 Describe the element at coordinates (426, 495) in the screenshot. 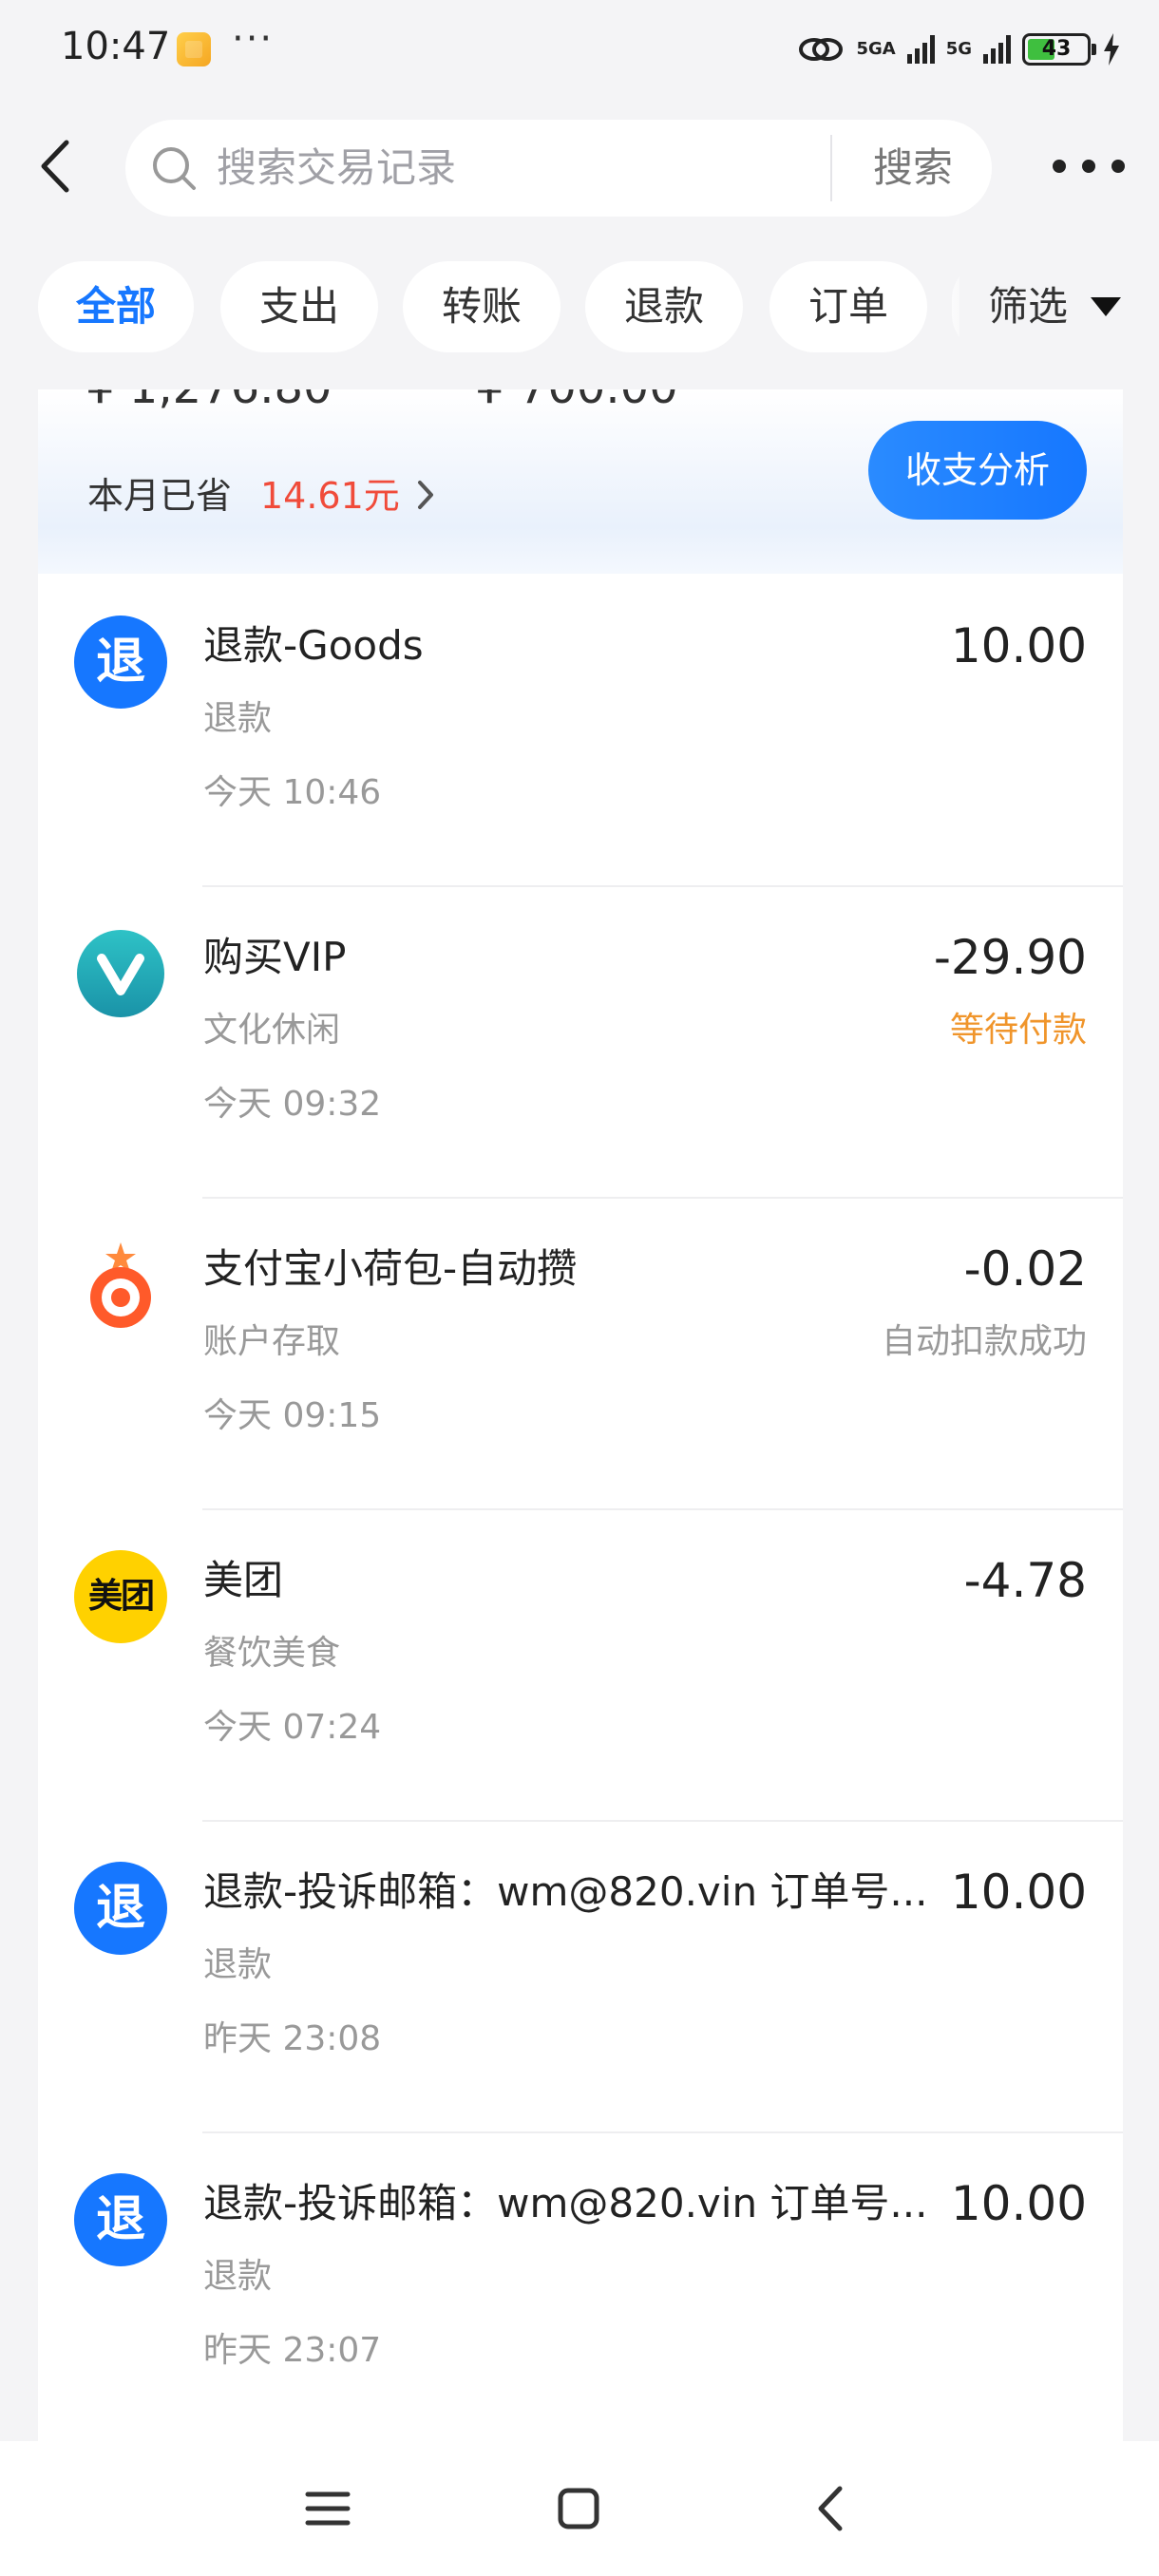

I see `chevron-right-icon` at that location.